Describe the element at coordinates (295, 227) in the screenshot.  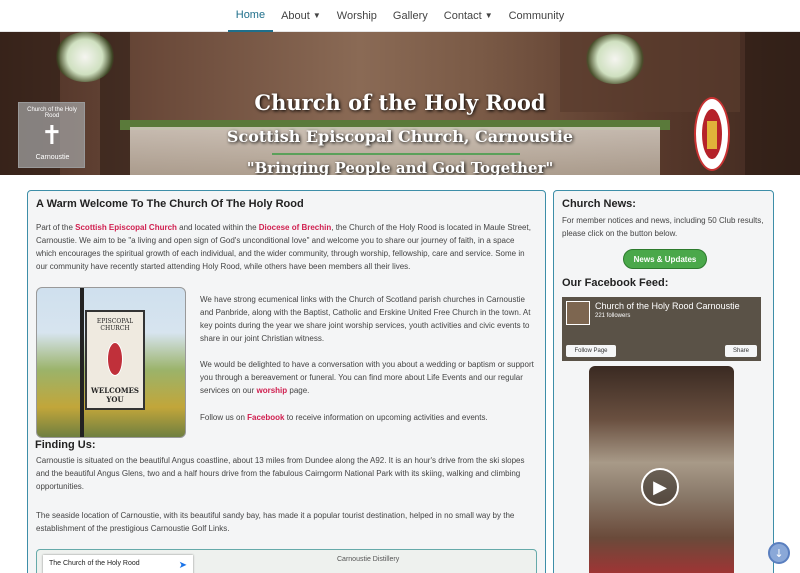
I see `diocese-brechin-link: Diocese of Brechin` at that location.